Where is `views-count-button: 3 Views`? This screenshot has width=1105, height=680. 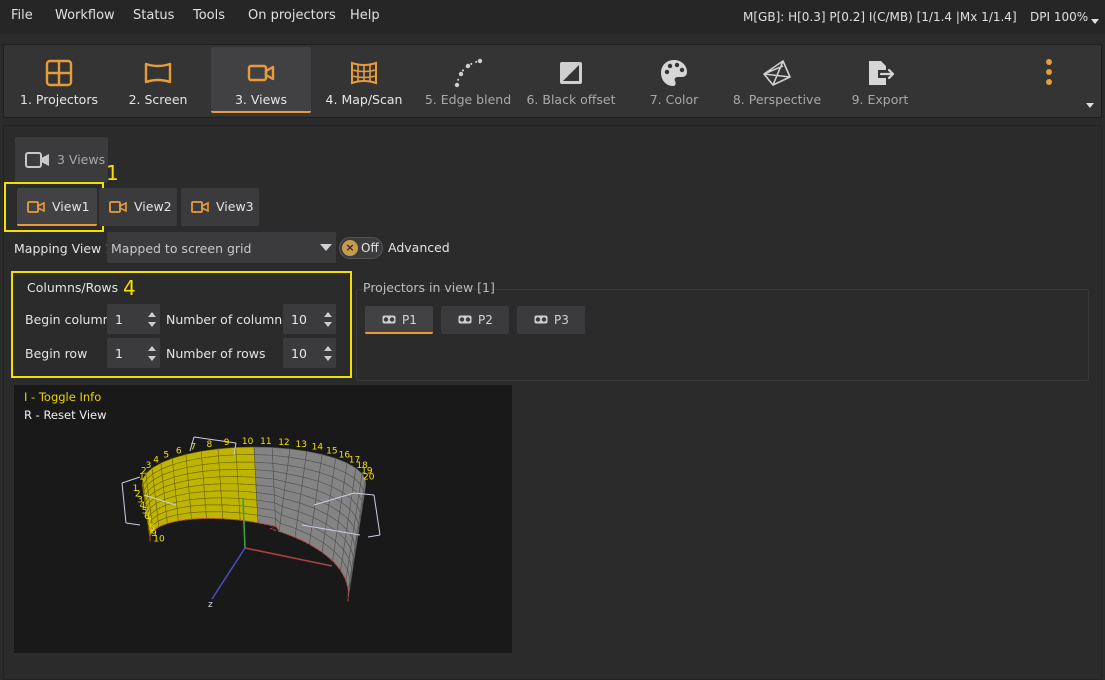
views-count-button: 3 Views is located at coordinates (61, 160).